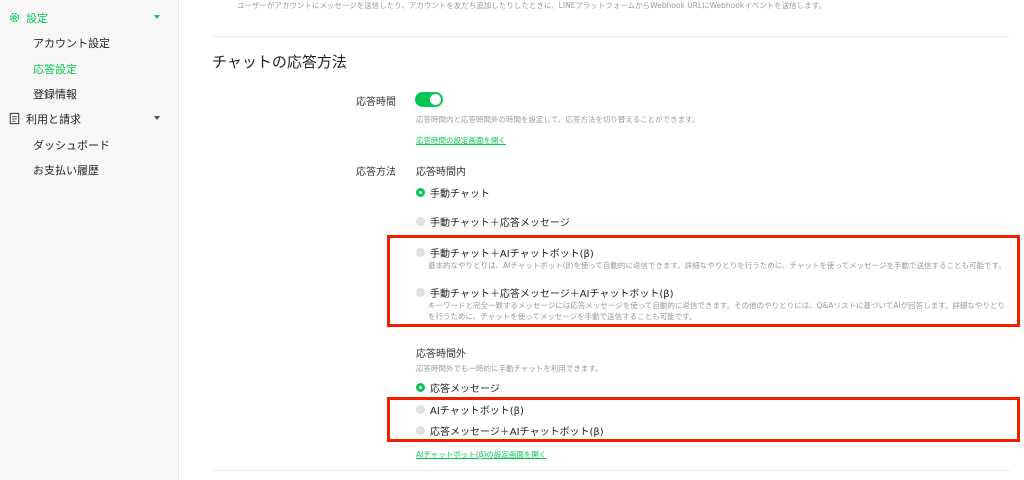 Image resolution: width=1024 pixels, height=480 pixels. Describe the element at coordinates (441, 172) in the screenshot. I see `within-hours-title: 応答時間内` at that location.